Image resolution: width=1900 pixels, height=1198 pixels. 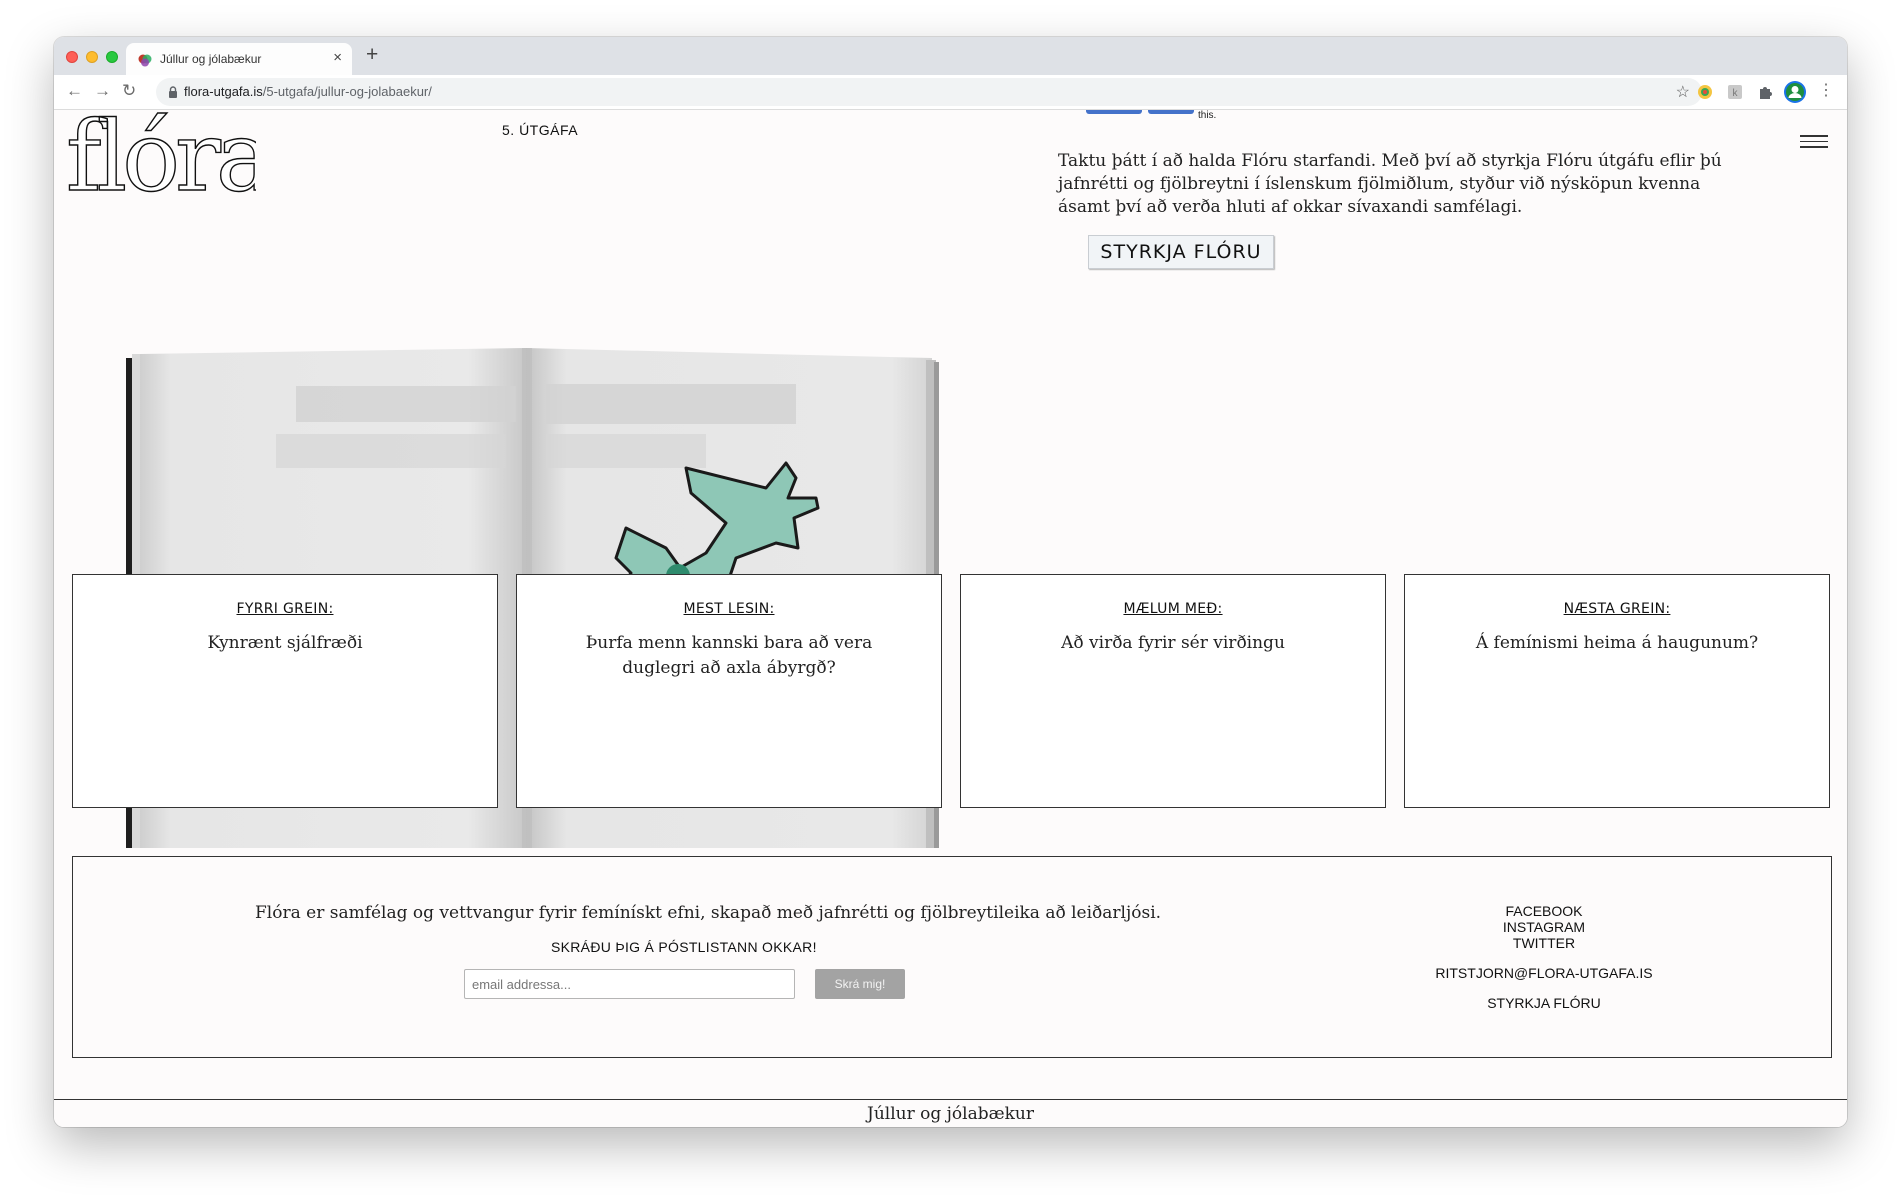 I want to click on site-favicon-icon, so click(x=145, y=60).